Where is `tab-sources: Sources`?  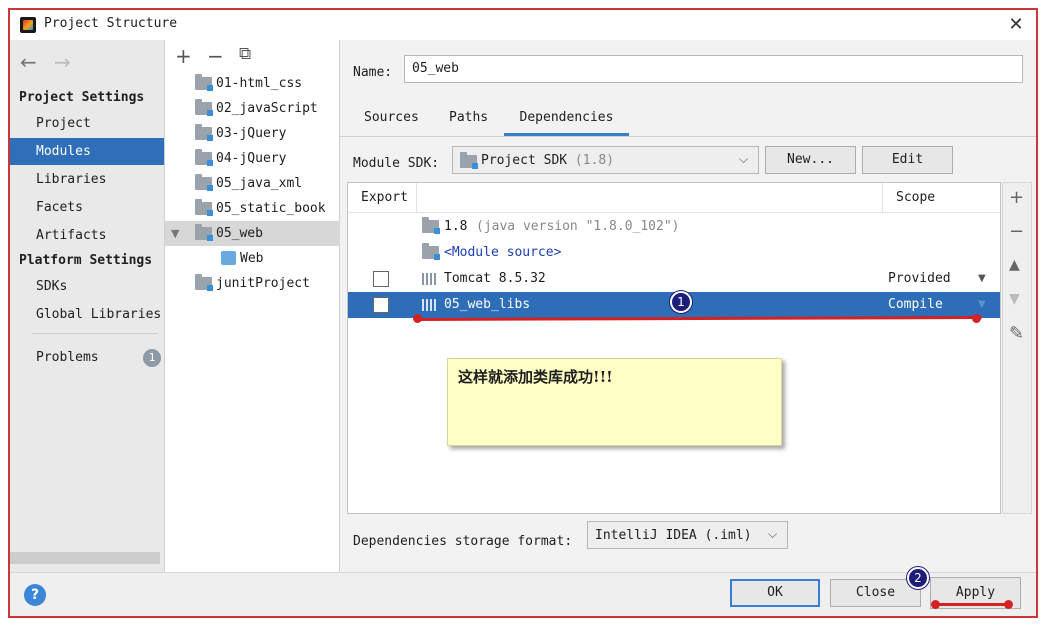
tab-sources: Sources is located at coordinates (391, 123).